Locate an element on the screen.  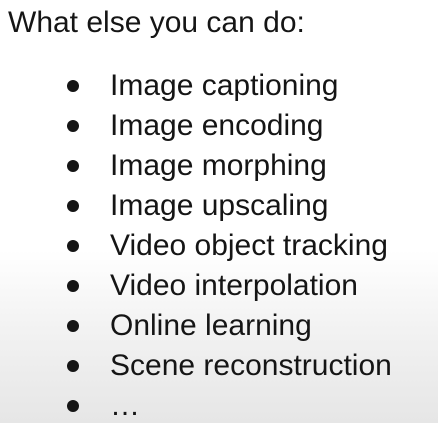
slide-title: What else you can do: is located at coordinates (156, 22).